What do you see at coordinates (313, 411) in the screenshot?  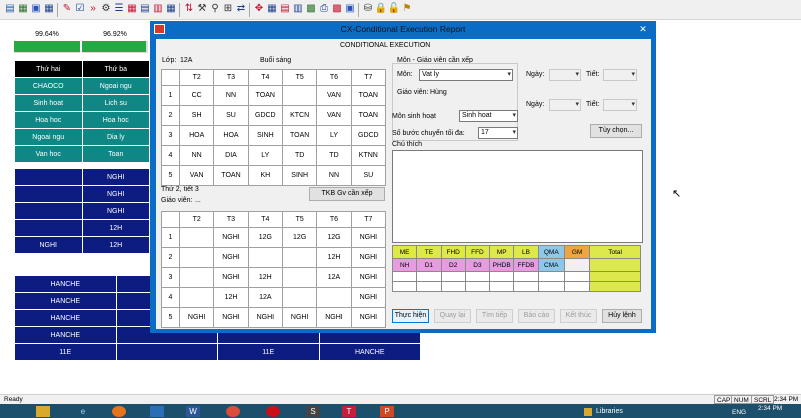 I see `terminal-icon: S` at bounding box center [313, 411].